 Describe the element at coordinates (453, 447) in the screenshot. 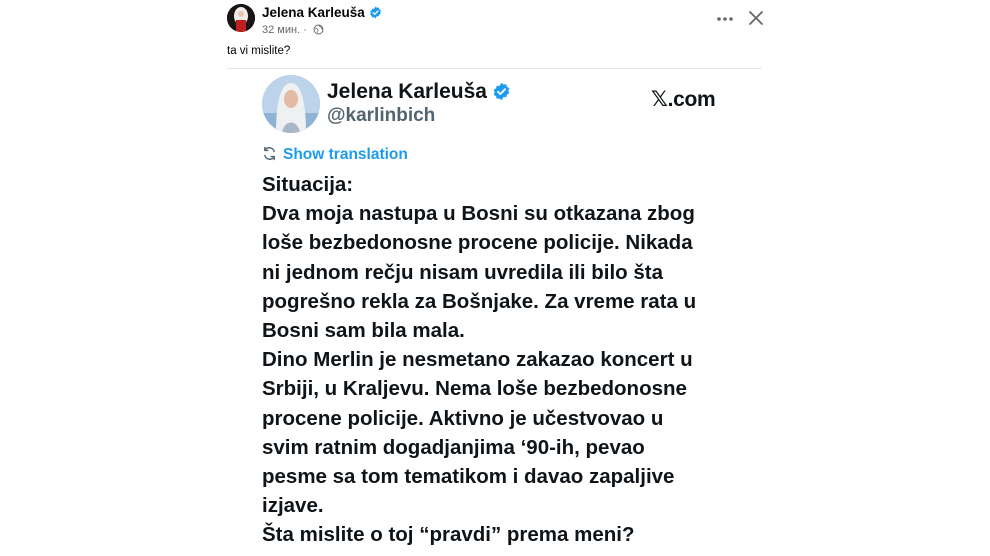

I see `tweet-text-line: svim ratnim dogadjanjima ‘90-ih, pevao` at that location.